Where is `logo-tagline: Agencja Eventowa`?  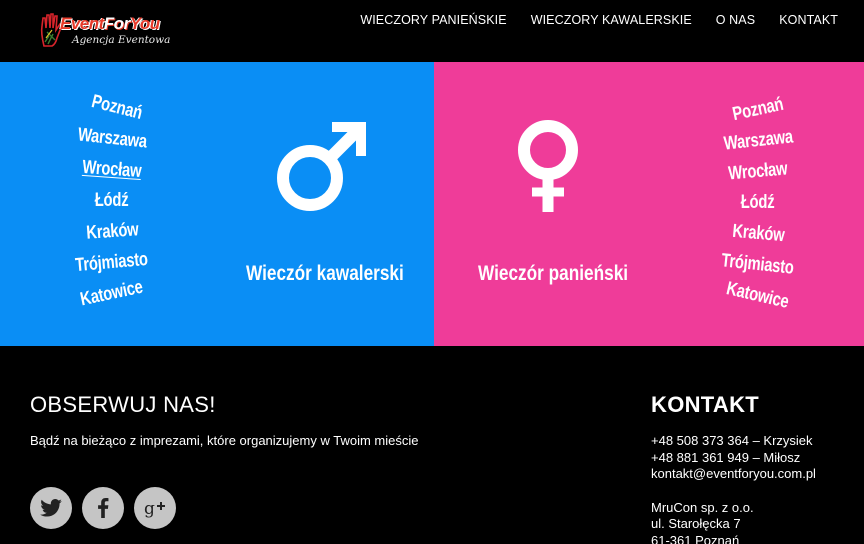
logo-tagline: Agencja Eventowa is located at coordinates (121, 40).